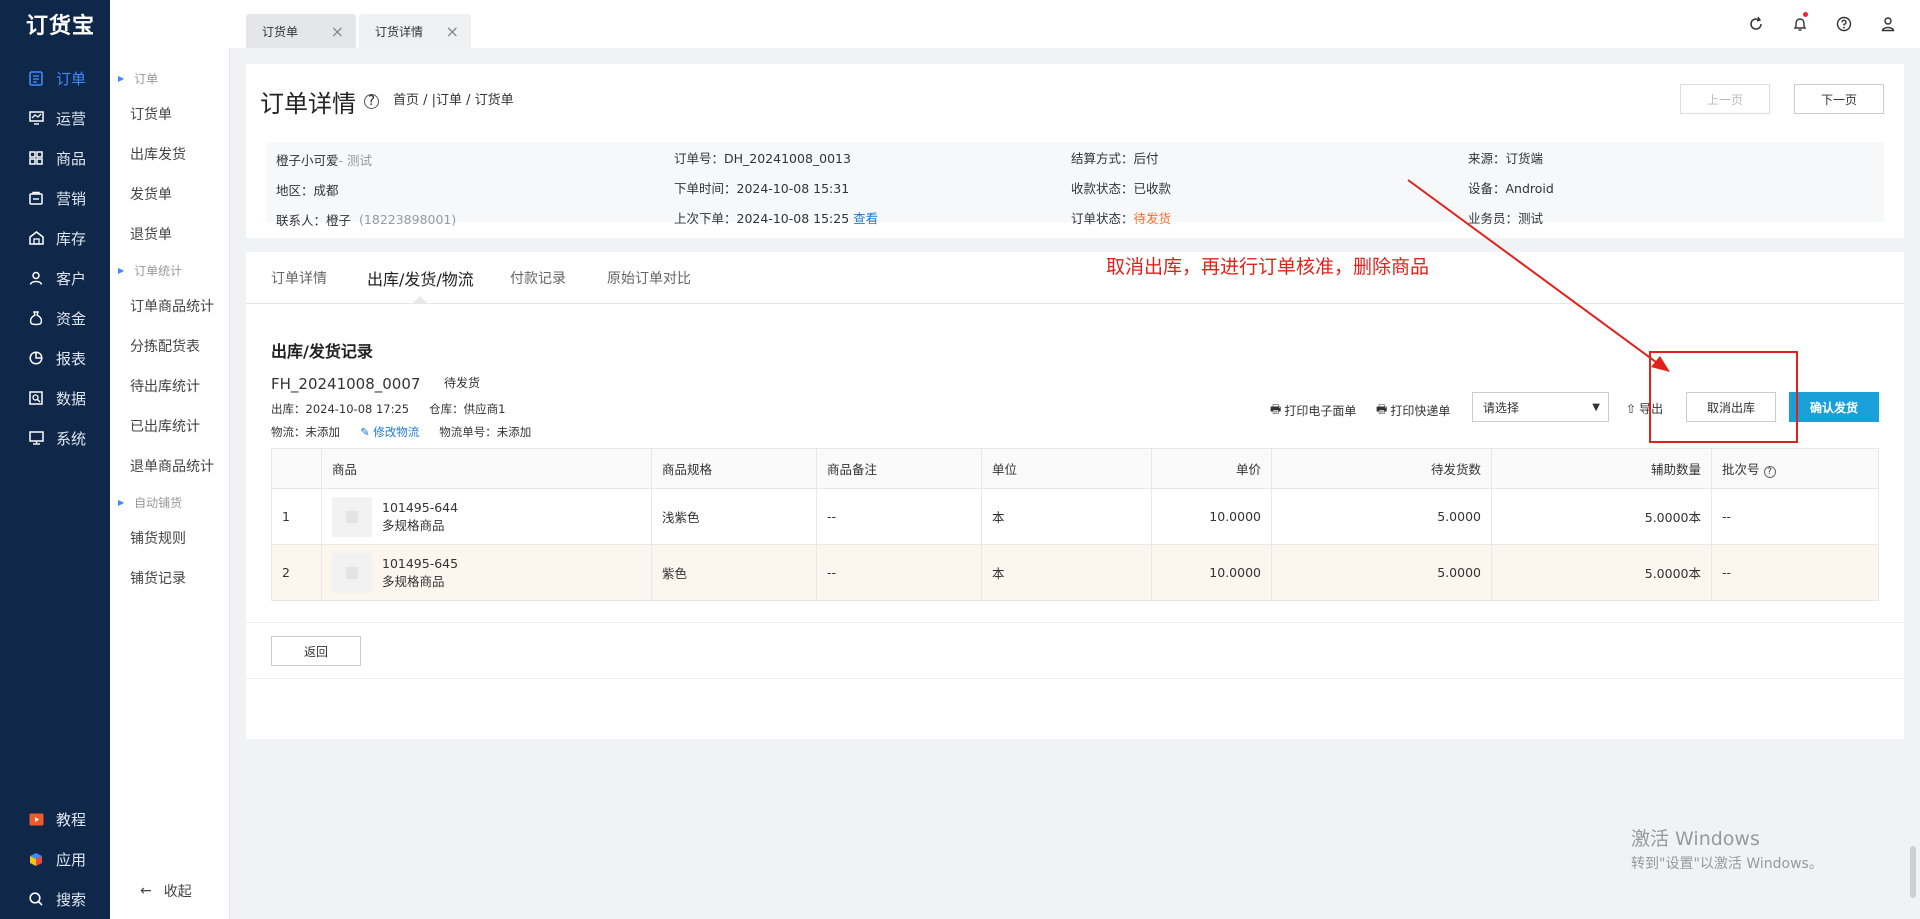 Image resolution: width=1920 pixels, height=919 pixels. I want to click on nav-label: 库存, so click(71, 238).